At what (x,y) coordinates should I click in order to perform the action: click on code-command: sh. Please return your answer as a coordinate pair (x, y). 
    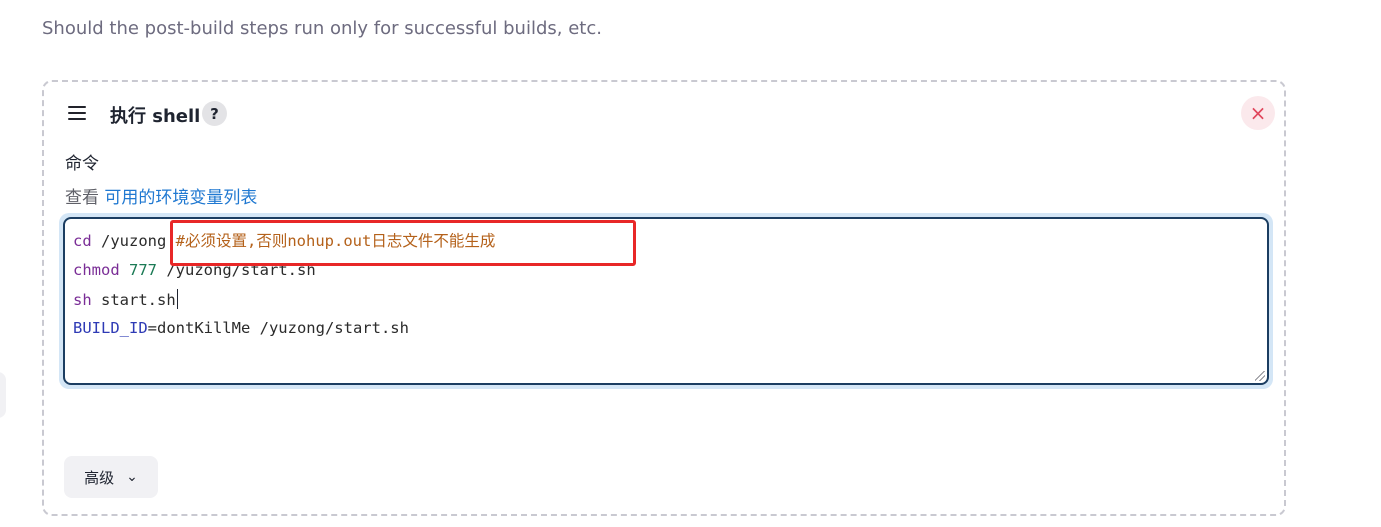
    Looking at the image, I should click on (82, 300).